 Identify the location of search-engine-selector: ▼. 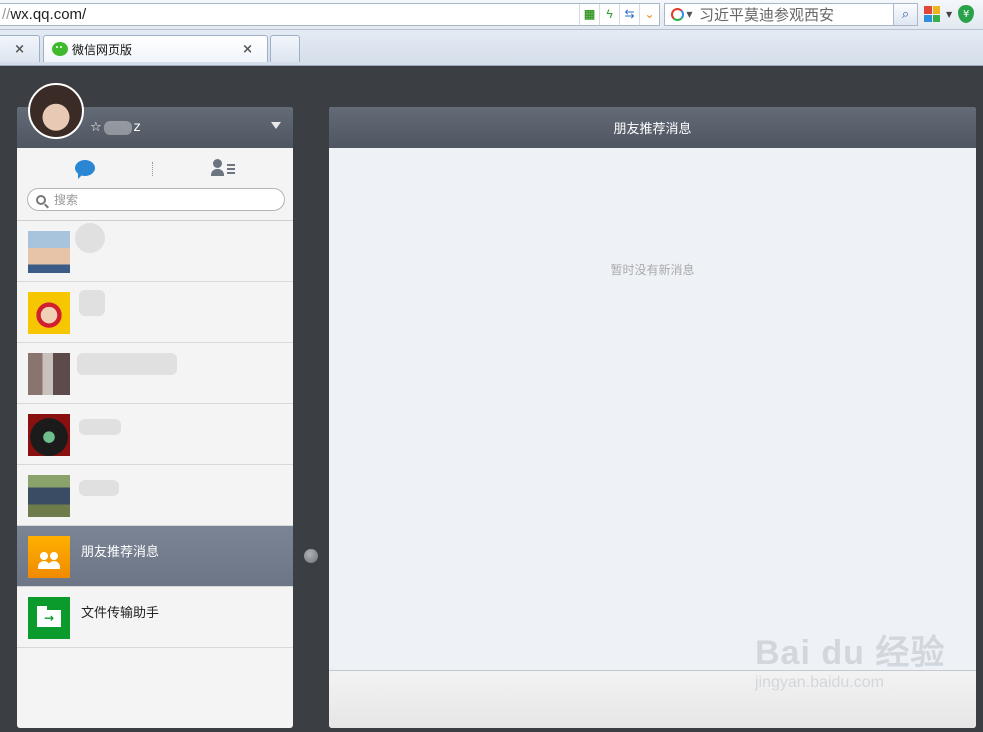
(682, 14).